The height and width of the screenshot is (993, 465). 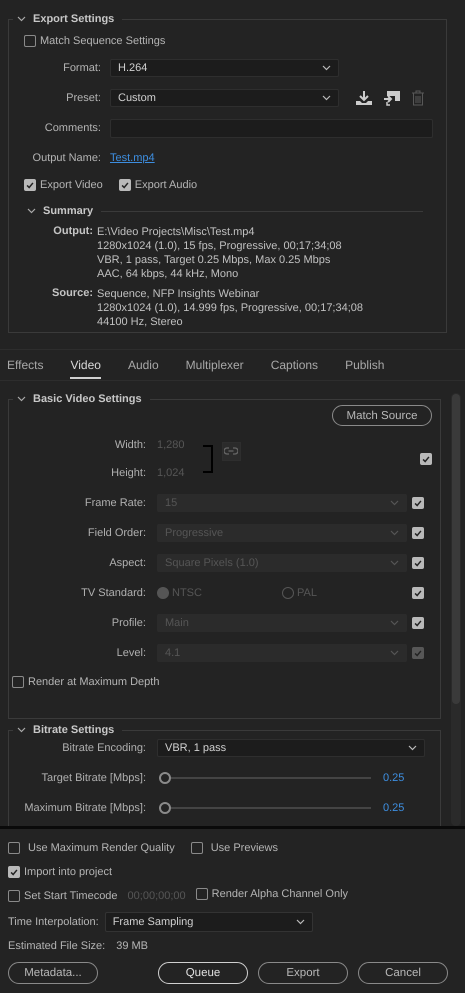 I want to click on checkbox-label: Render at Maximum Depth, so click(x=94, y=682).